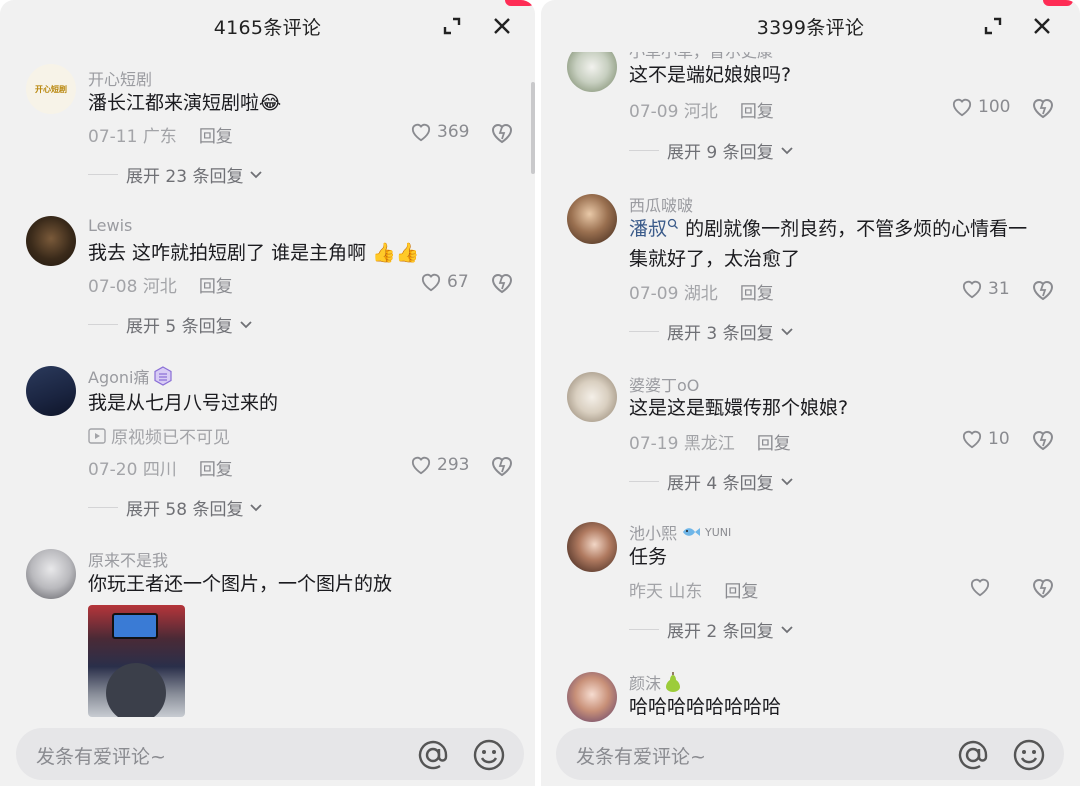  Describe the element at coordinates (170, 324) in the screenshot. I see `expand-replies-button: 展开 5 条回复` at that location.